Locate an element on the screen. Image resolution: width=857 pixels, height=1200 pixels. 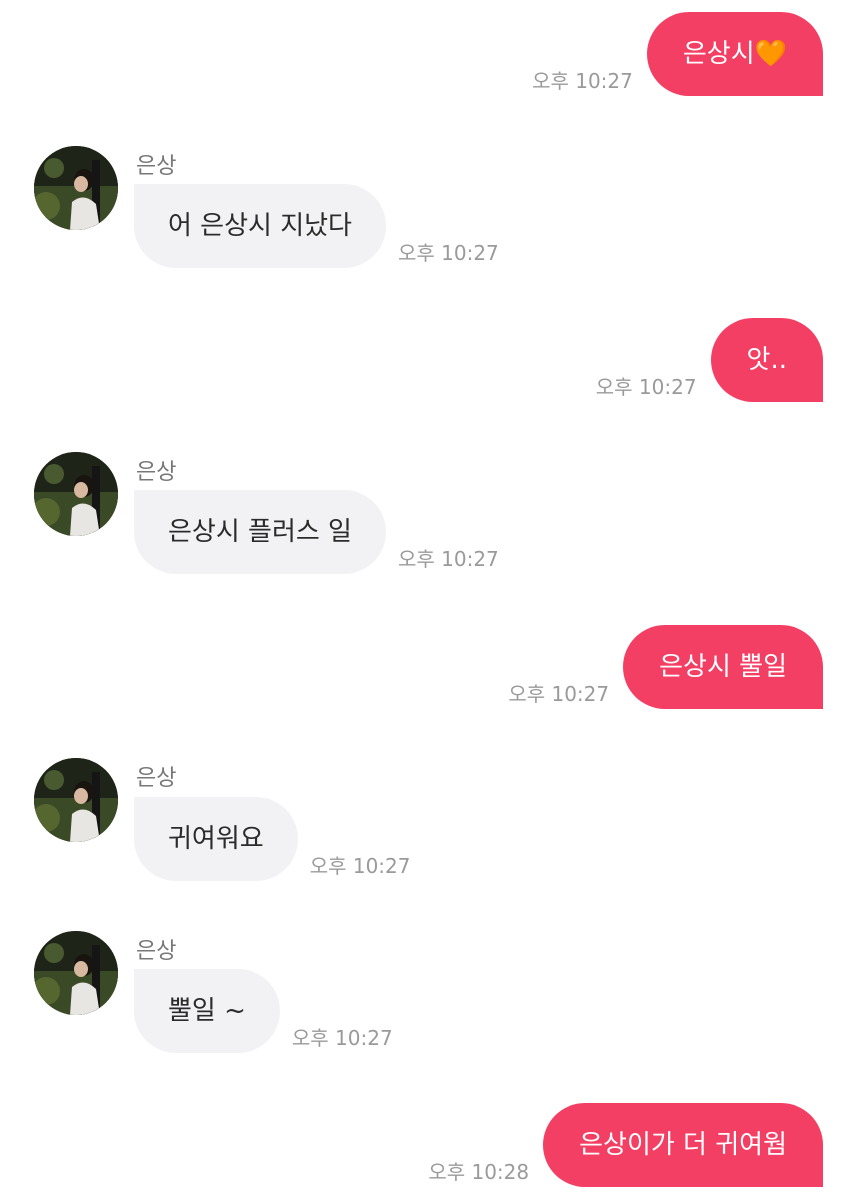
message-text: 귀여워요 is located at coordinates (216, 839).